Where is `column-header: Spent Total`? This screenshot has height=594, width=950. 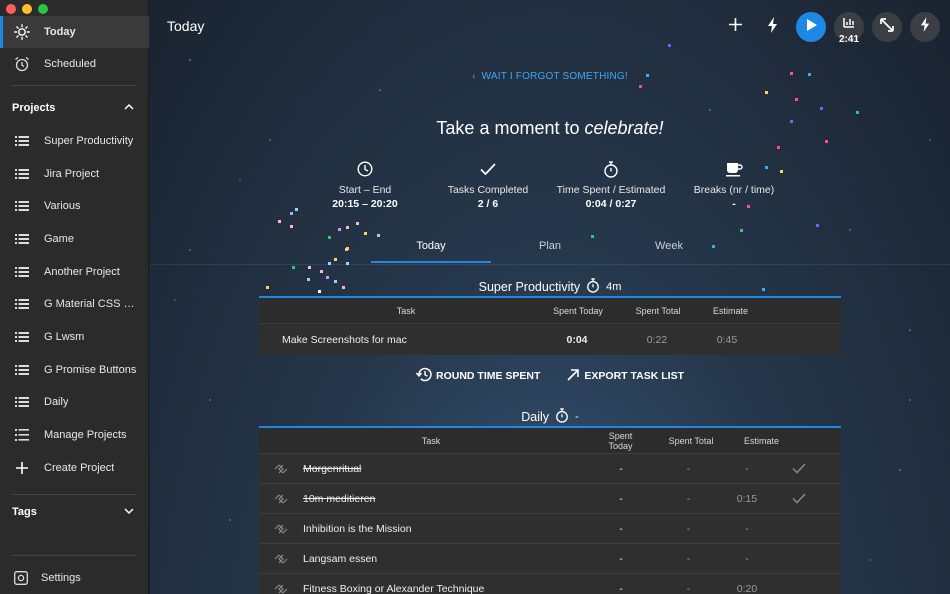 column-header: Spent Total is located at coordinates (691, 440).